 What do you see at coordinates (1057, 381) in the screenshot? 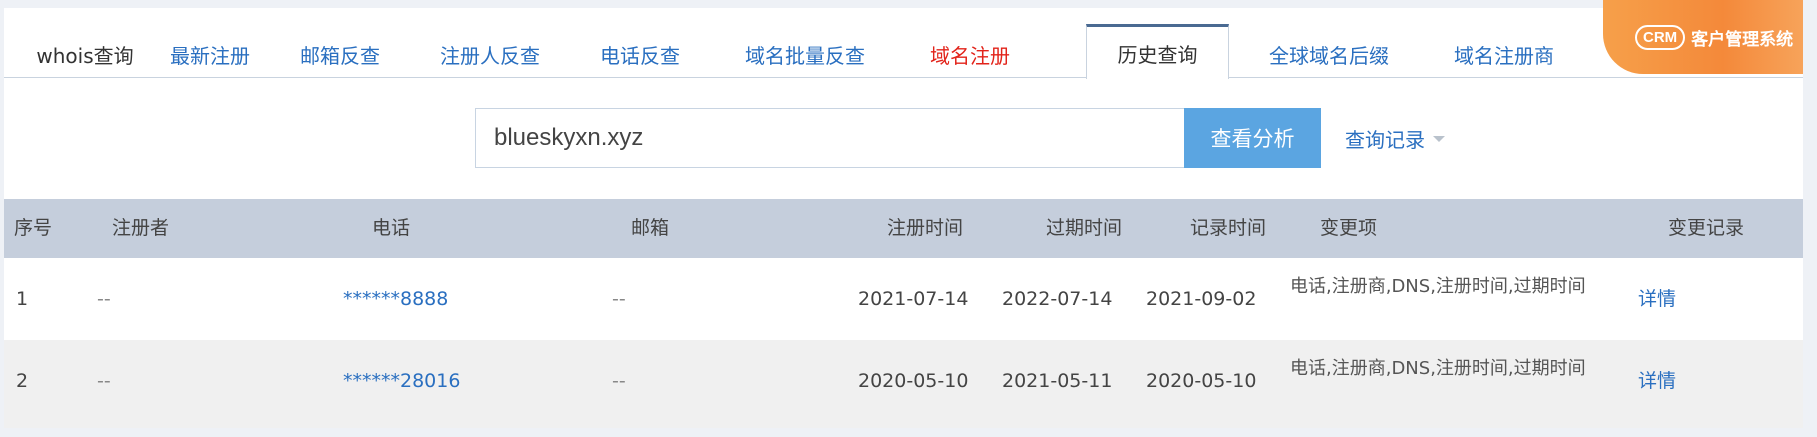
I see `cell-exp-date: 2021-05-11` at bounding box center [1057, 381].